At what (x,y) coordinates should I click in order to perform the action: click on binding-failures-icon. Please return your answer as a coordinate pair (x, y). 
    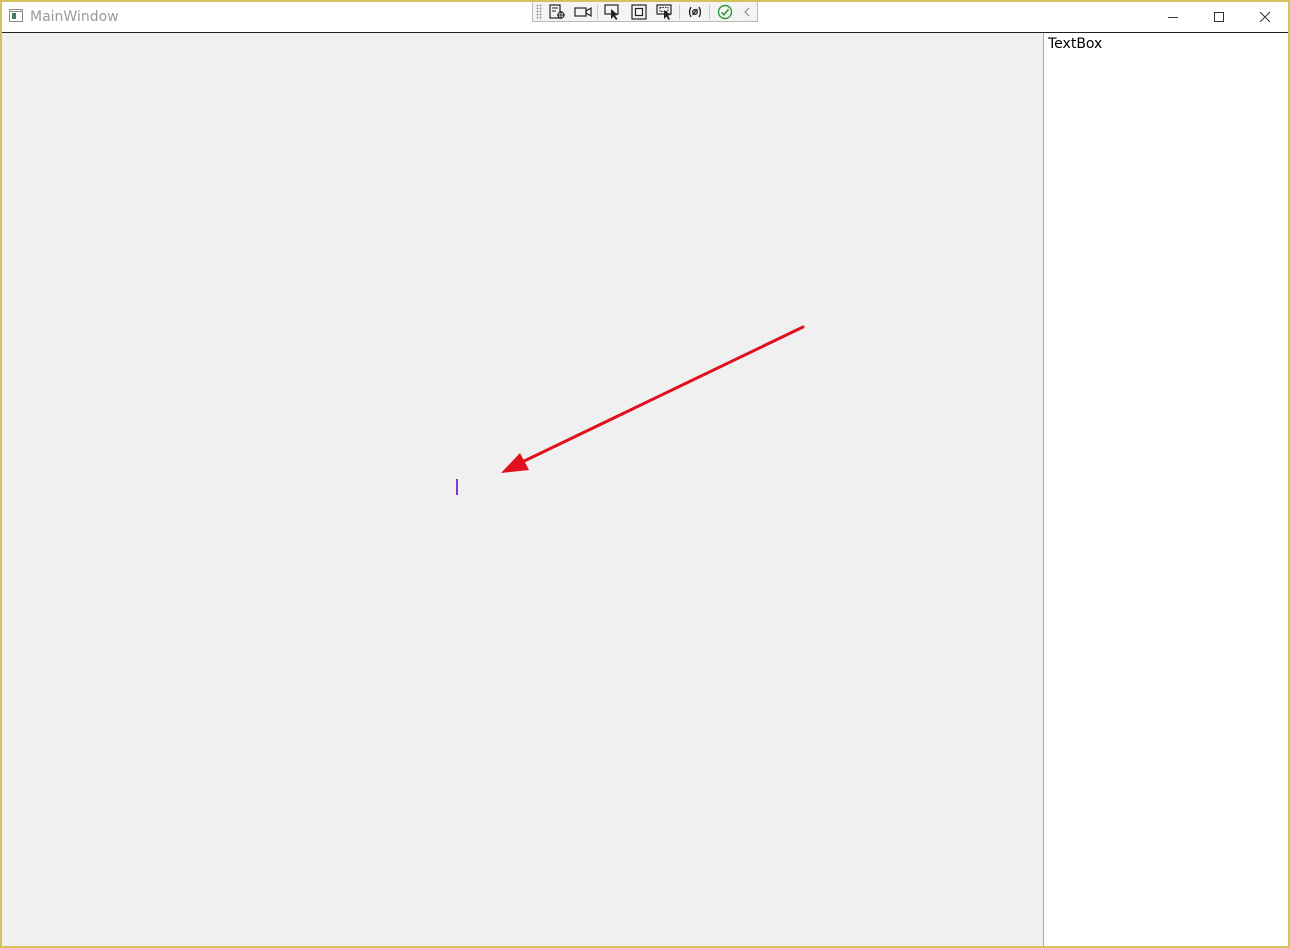
    Looking at the image, I should click on (695, 12).